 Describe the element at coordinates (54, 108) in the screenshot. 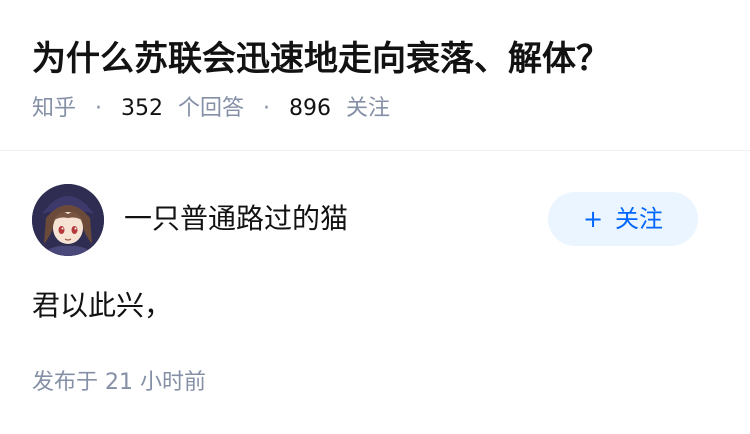

I see `site-name: 知乎` at that location.